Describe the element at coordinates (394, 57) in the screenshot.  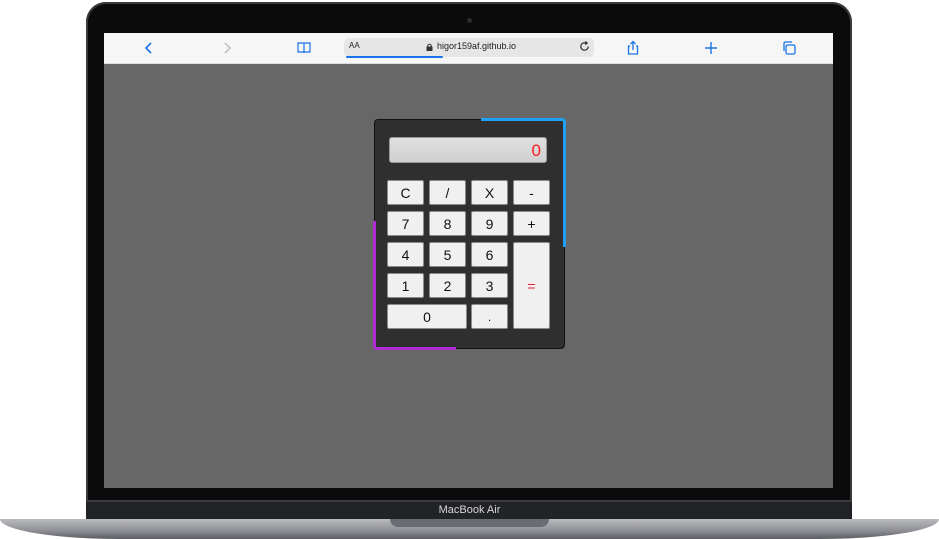
I see `load-progress-bar` at that location.